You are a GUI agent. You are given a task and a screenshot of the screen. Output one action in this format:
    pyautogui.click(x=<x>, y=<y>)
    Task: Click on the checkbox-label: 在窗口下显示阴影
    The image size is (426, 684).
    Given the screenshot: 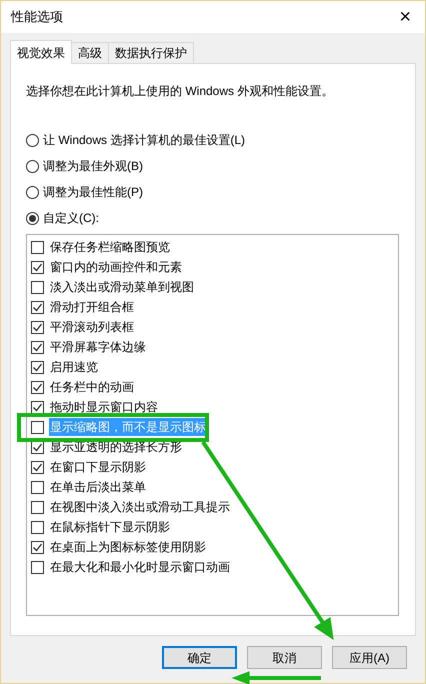 What is the action you would take?
    pyautogui.click(x=98, y=467)
    